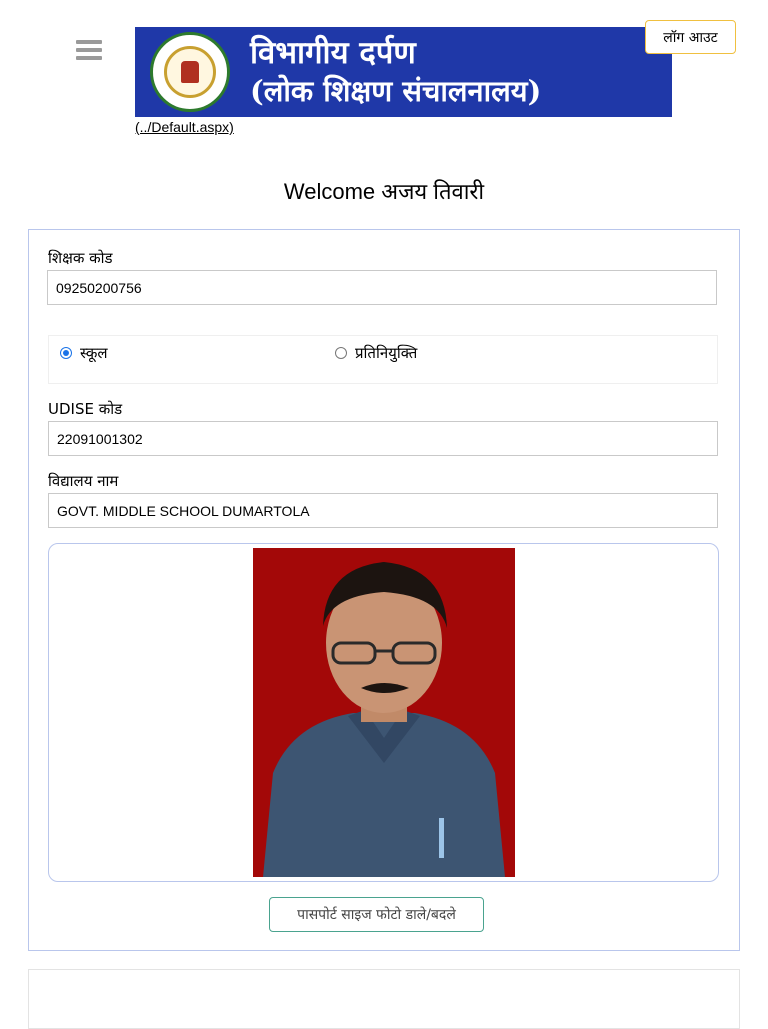  What do you see at coordinates (386, 353) in the screenshot?
I see `radio-deputation-label: प्रतिनियुक्ति` at bounding box center [386, 353].